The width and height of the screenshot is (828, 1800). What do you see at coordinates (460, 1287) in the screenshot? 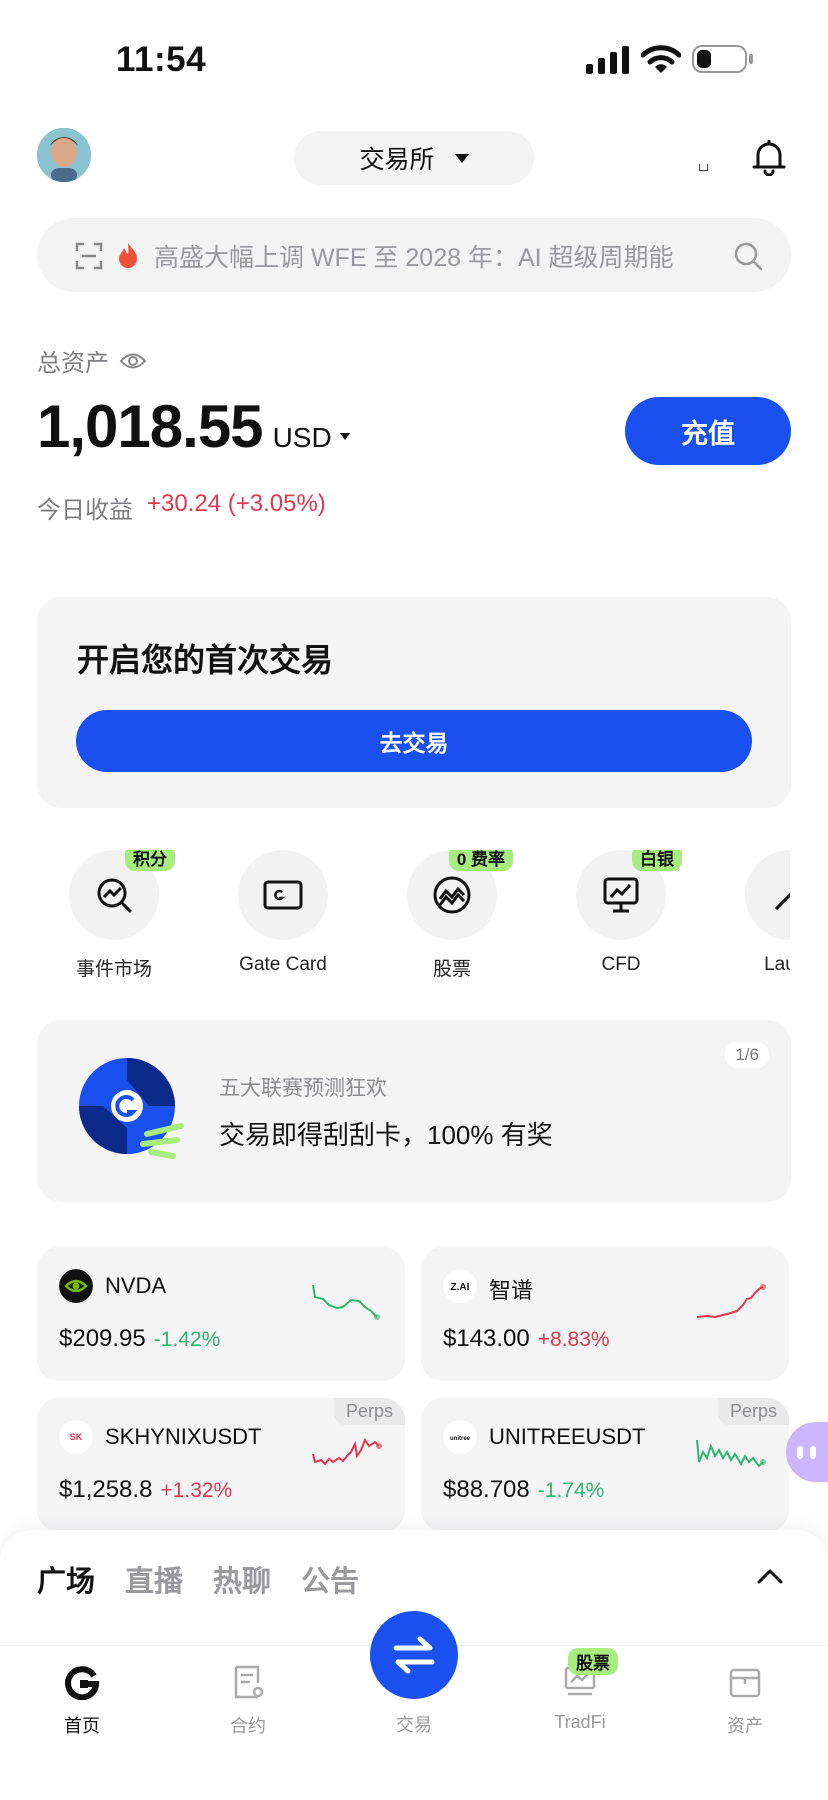
I see `svg-text: Z.AI` at bounding box center [460, 1287].